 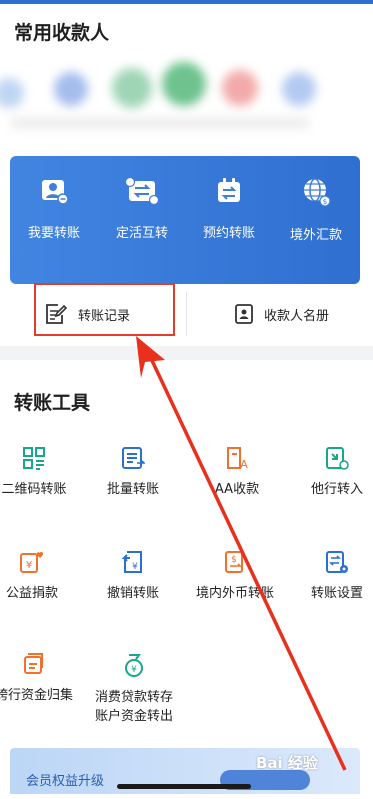 What do you see at coordinates (229, 221) in the screenshot?
I see `quick-action-scheduled: 预约转账` at bounding box center [229, 221].